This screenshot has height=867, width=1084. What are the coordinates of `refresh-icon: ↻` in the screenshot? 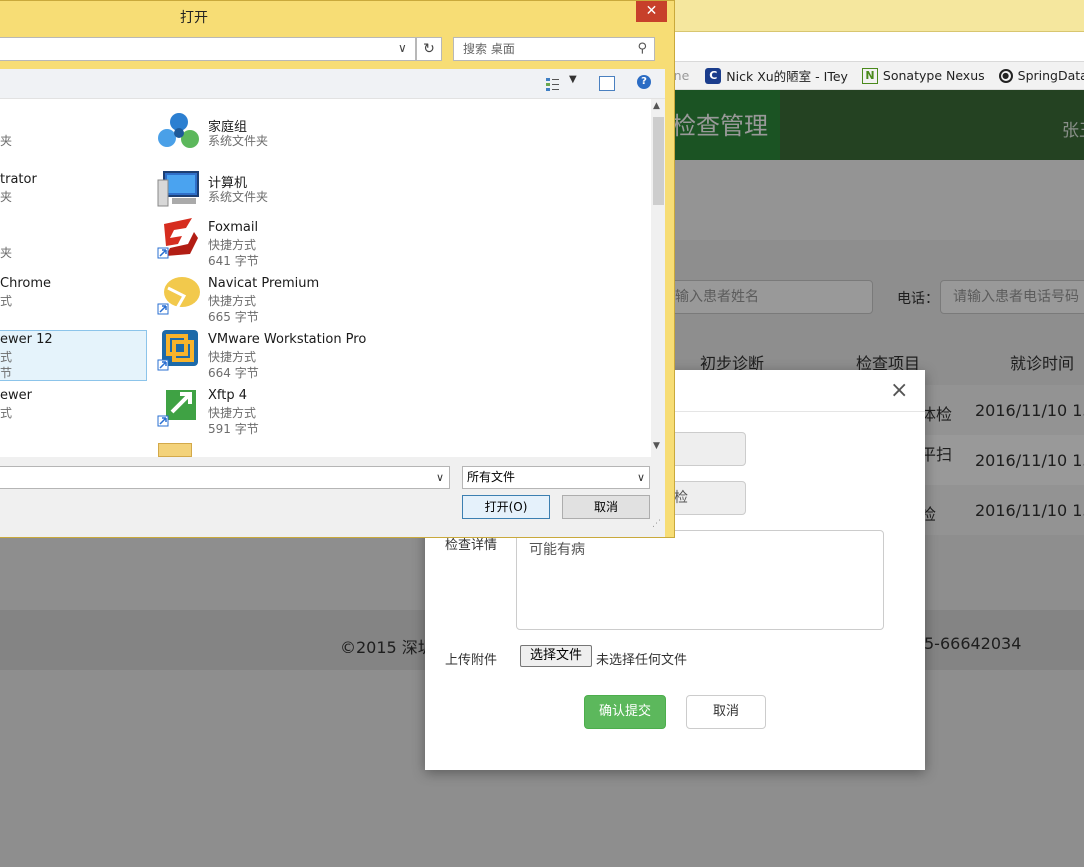 It's located at (429, 49).